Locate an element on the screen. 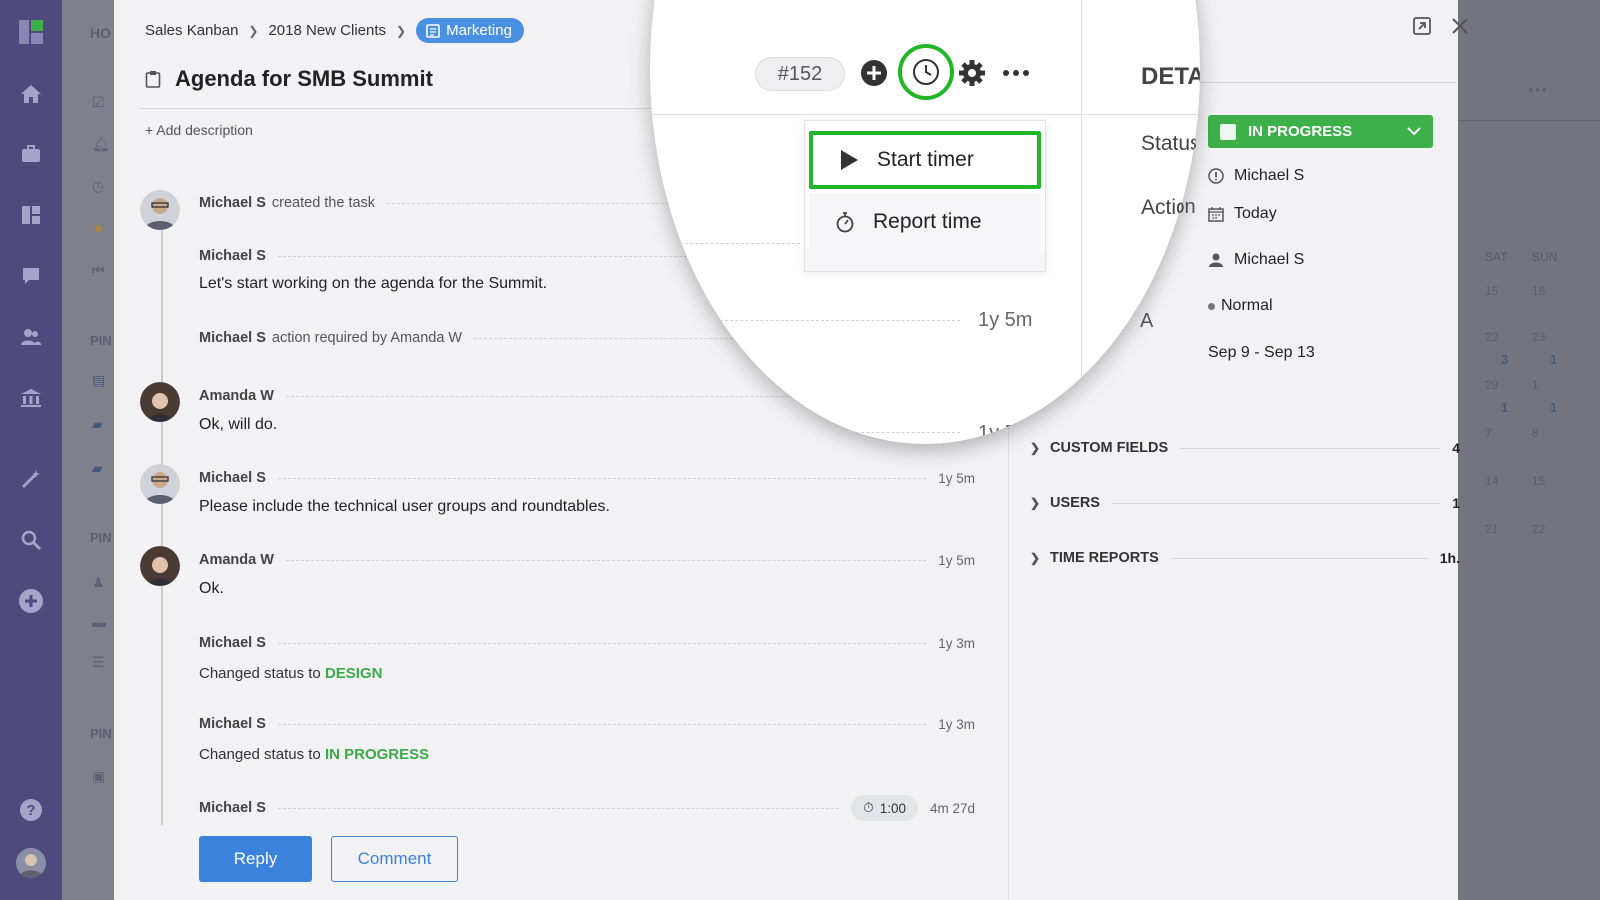  timer-menu: Start timer Report time is located at coordinates (925, 196).